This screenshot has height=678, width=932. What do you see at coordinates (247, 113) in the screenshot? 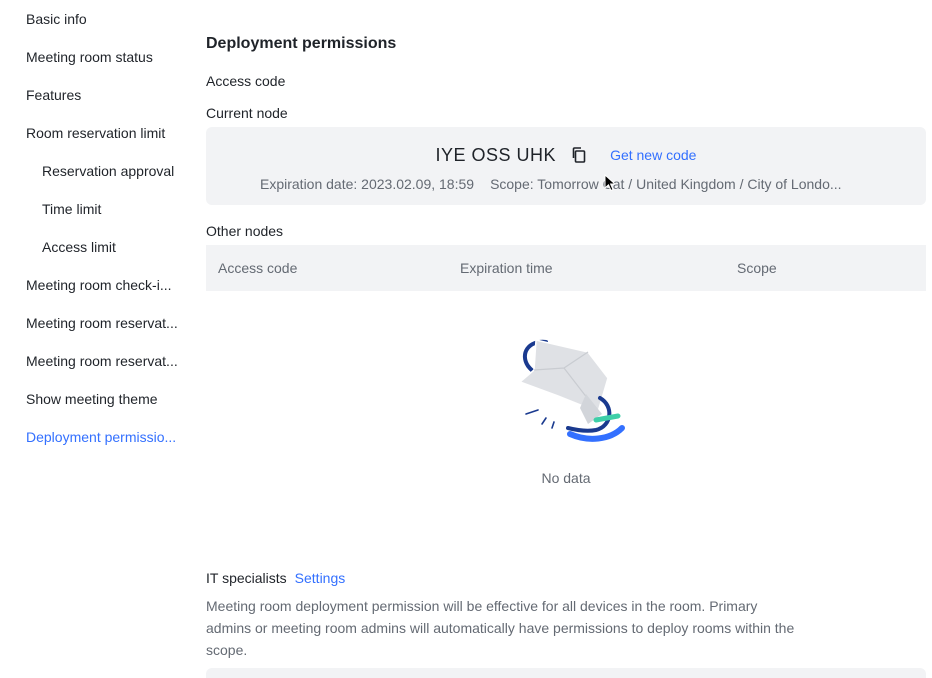
I see `current-node-label: Current node` at bounding box center [247, 113].